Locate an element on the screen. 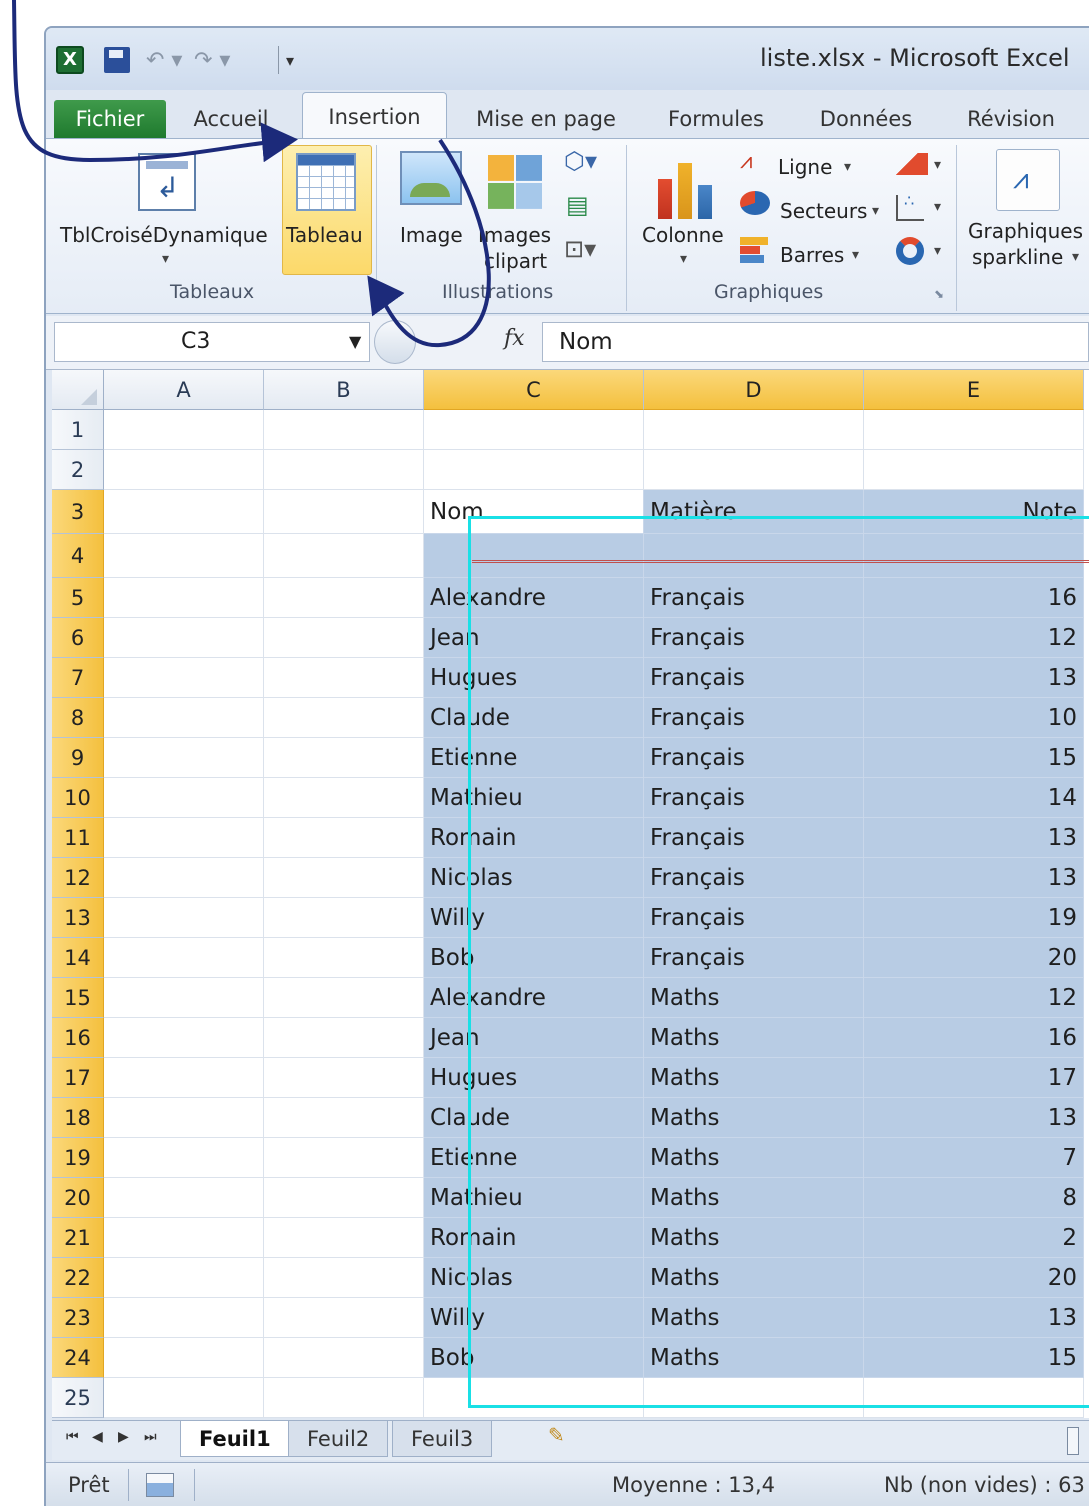 This screenshot has height=1506, width=1089. row-header: 6 is located at coordinates (78, 638).